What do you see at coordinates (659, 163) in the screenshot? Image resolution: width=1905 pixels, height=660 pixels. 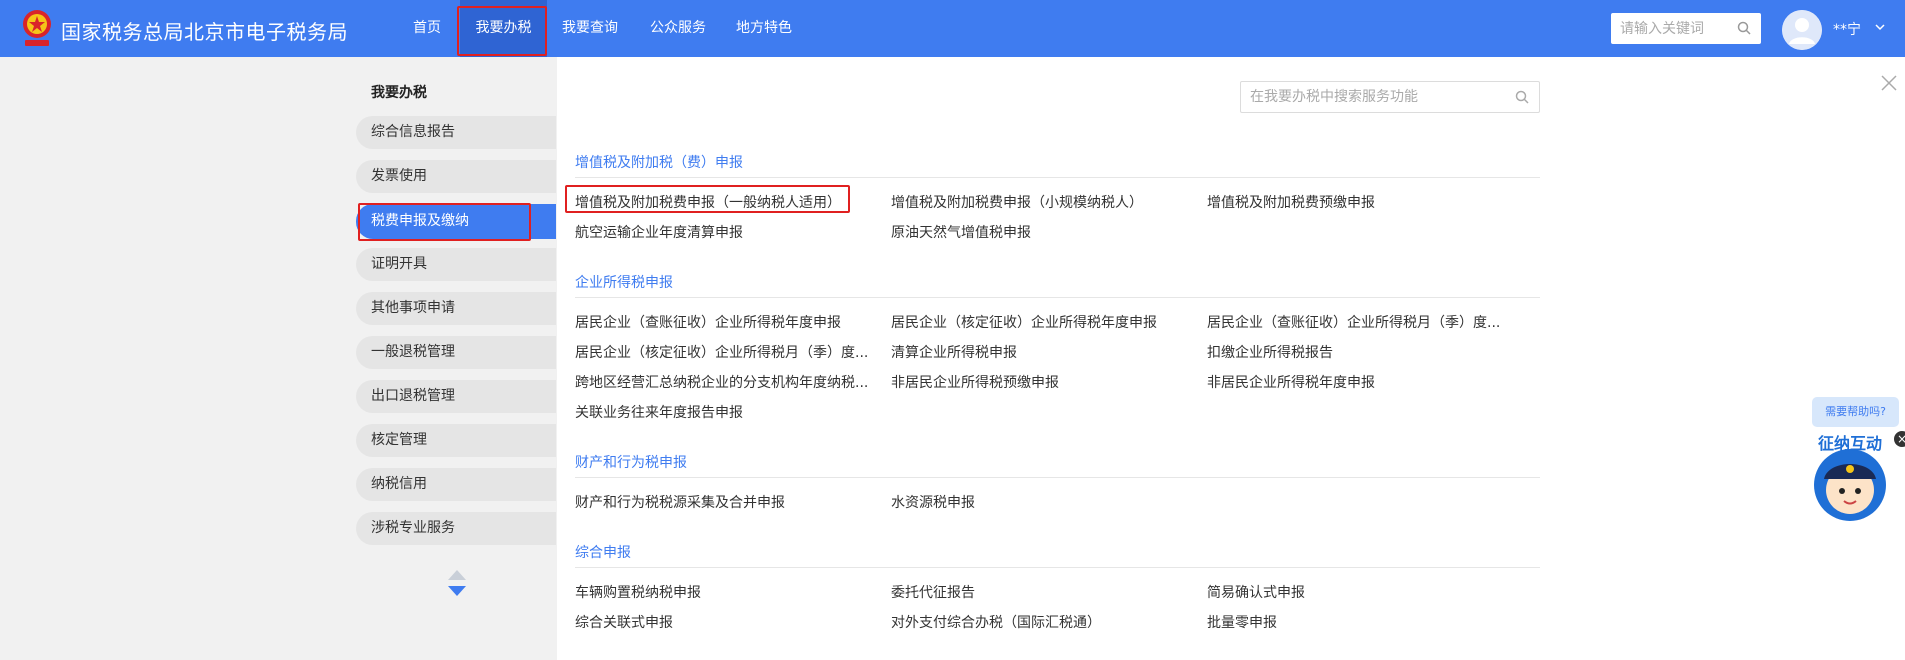 I see `section-title-vat: 增值税及附加税（费）申报` at bounding box center [659, 163].